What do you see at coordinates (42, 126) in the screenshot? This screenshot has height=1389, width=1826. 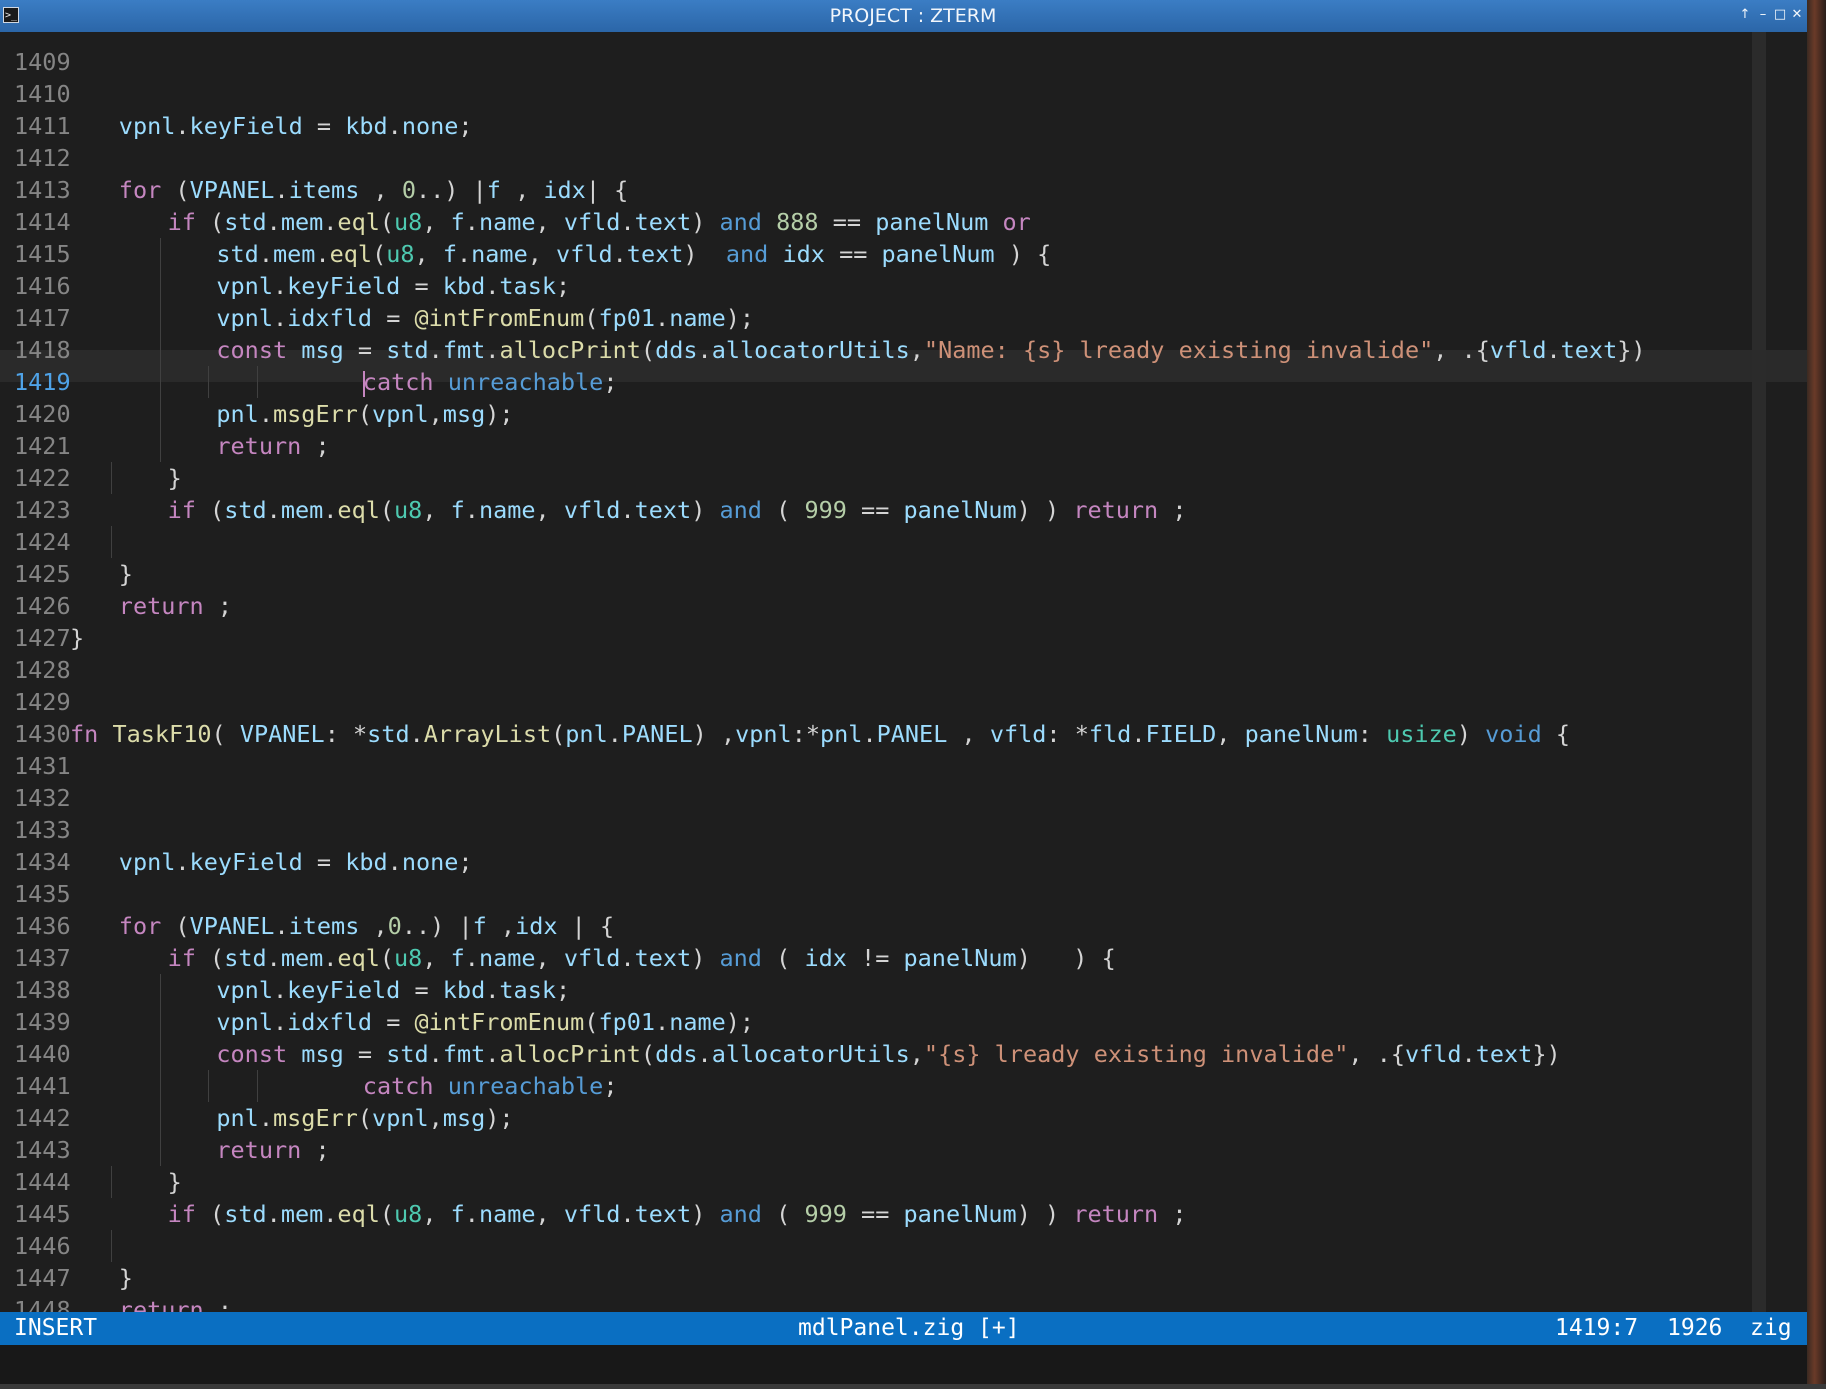 I see `line-number: 1411` at bounding box center [42, 126].